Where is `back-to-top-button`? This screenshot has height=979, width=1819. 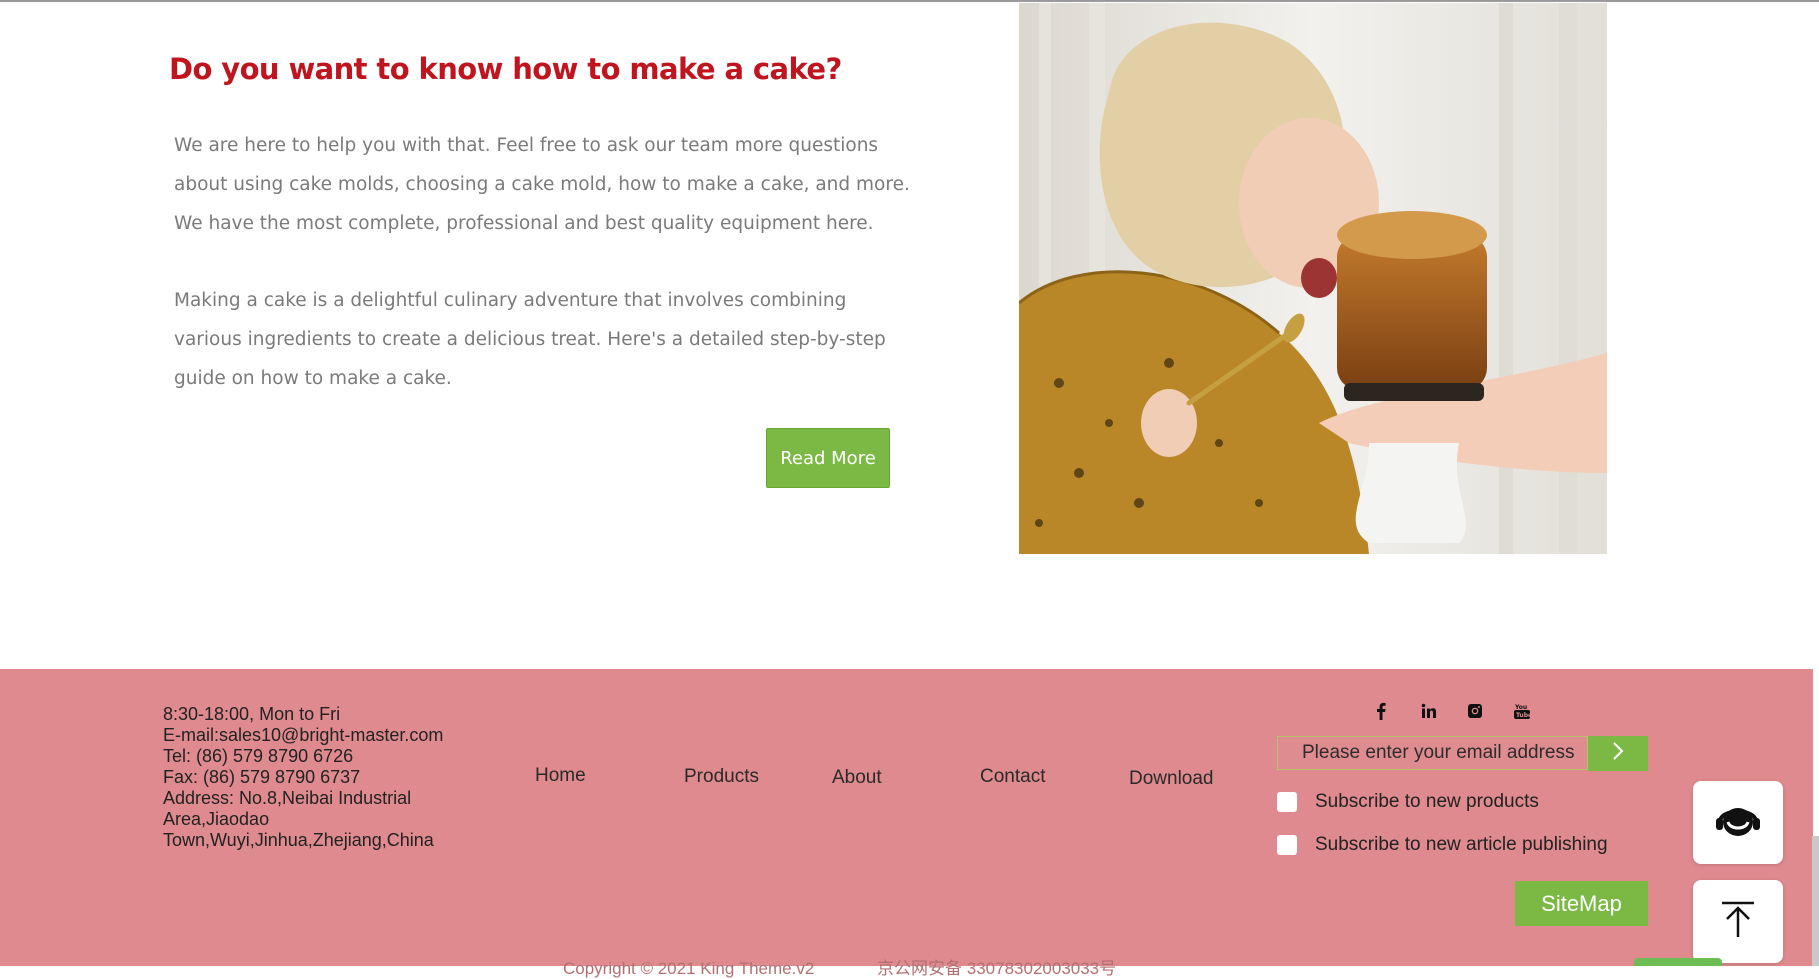
back-to-top-button is located at coordinates (1738, 921).